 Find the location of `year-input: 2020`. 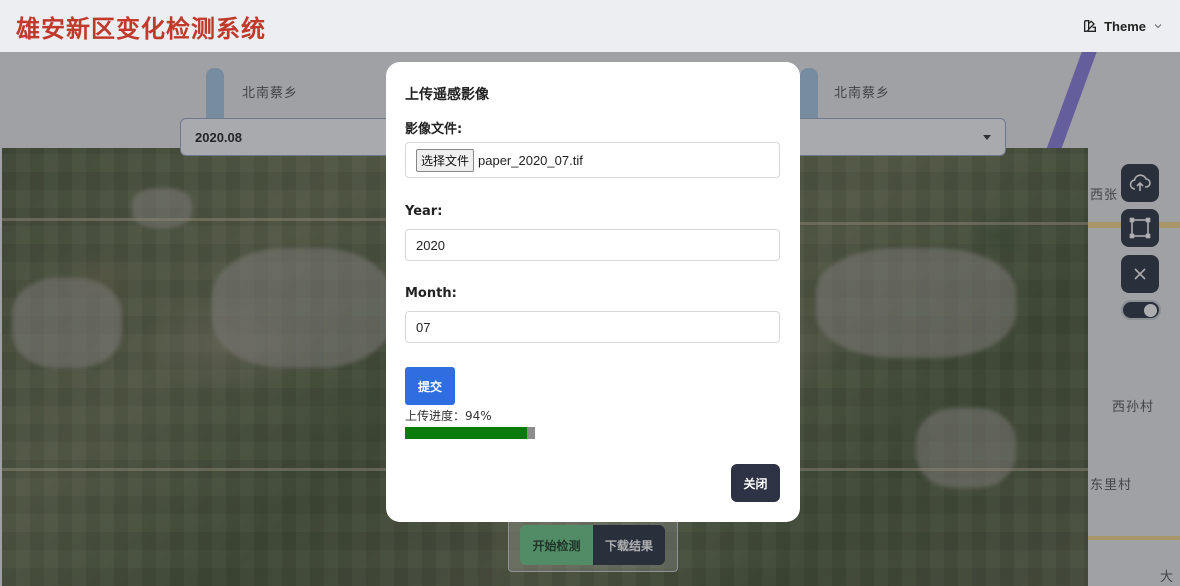

year-input: 2020 is located at coordinates (592, 245).